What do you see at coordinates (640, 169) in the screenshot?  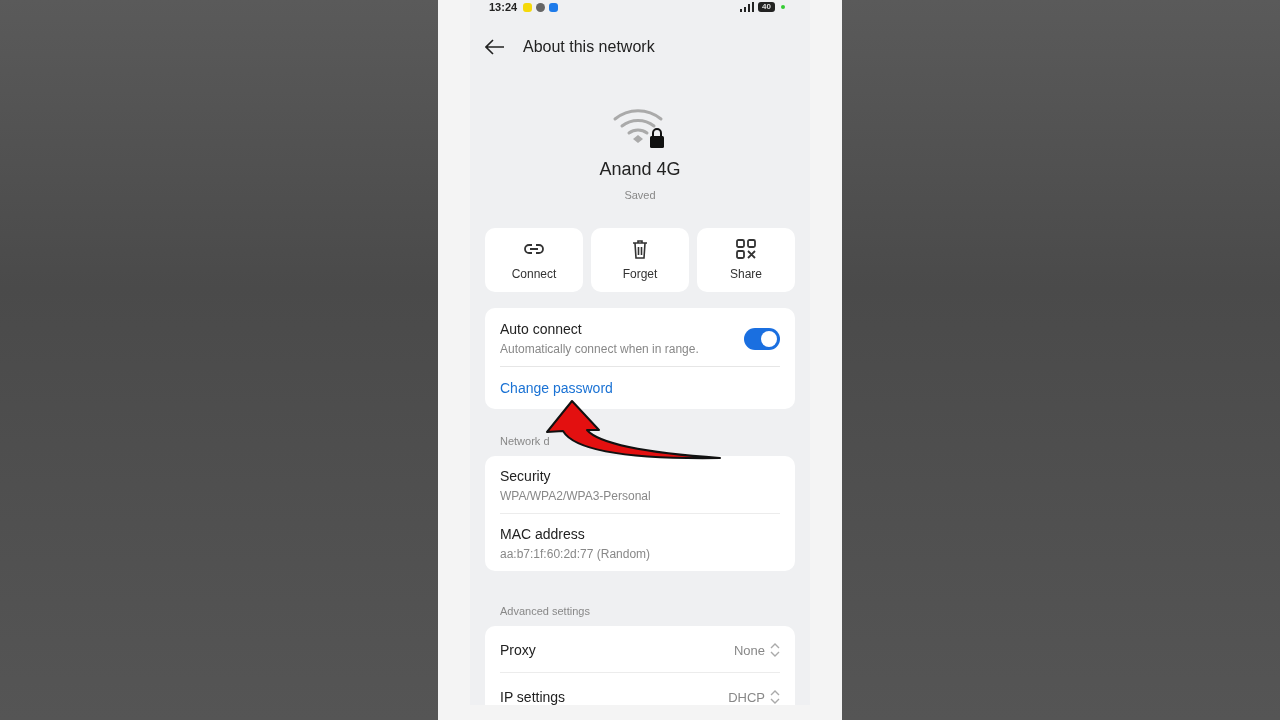 I see `network-name: Anand 4G` at bounding box center [640, 169].